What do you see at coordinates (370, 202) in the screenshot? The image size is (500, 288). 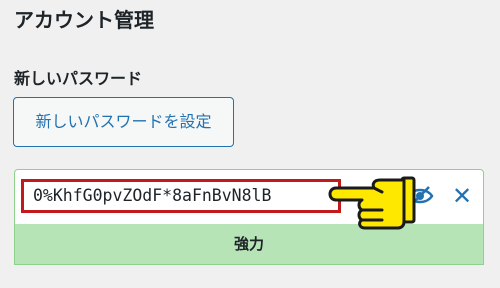 I see `pointing-hand-icon` at bounding box center [370, 202].